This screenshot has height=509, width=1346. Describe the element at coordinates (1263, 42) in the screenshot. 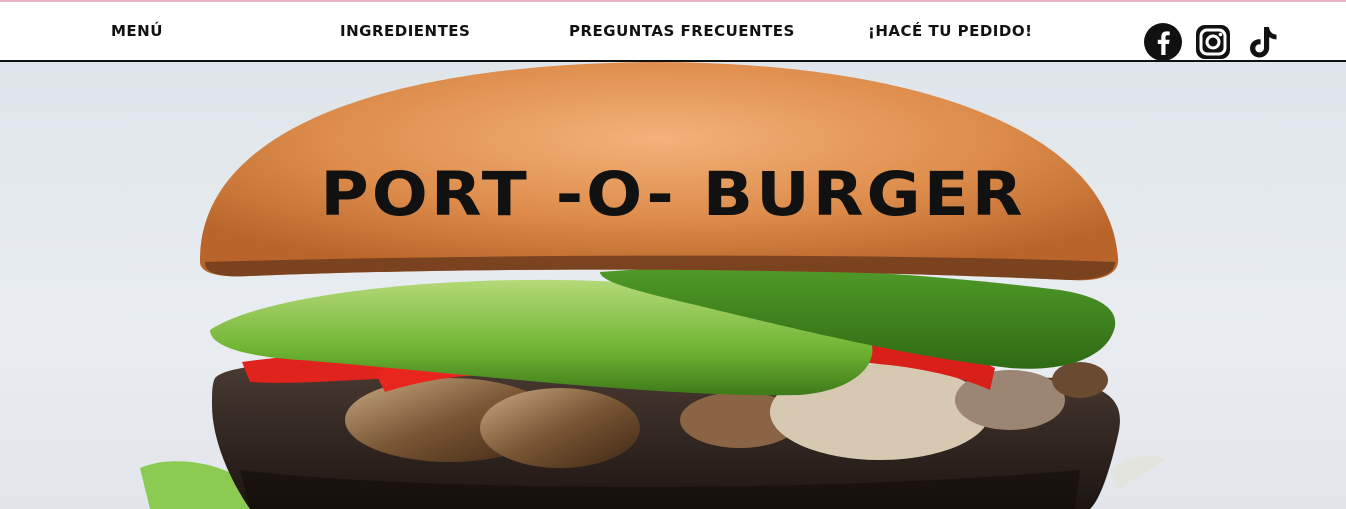

I see `tiktok-icon` at that location.